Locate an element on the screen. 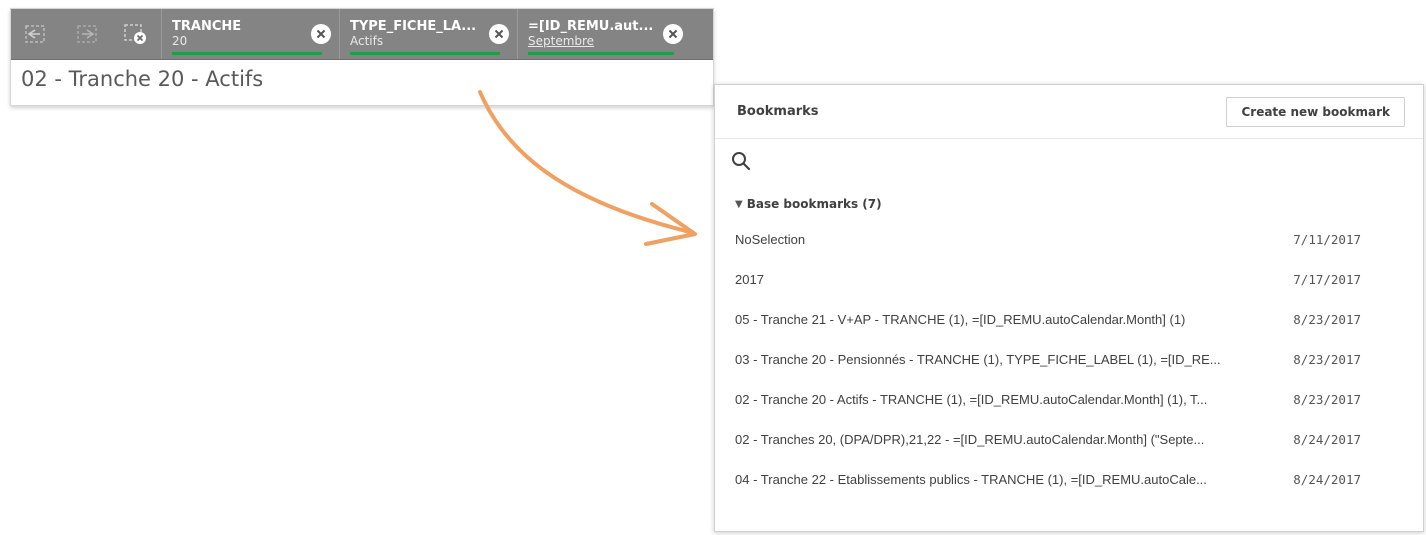 The height and width of the screenshot is (535, 1426). bookmark-name: NoSelection is located at coordinates (770, 239).